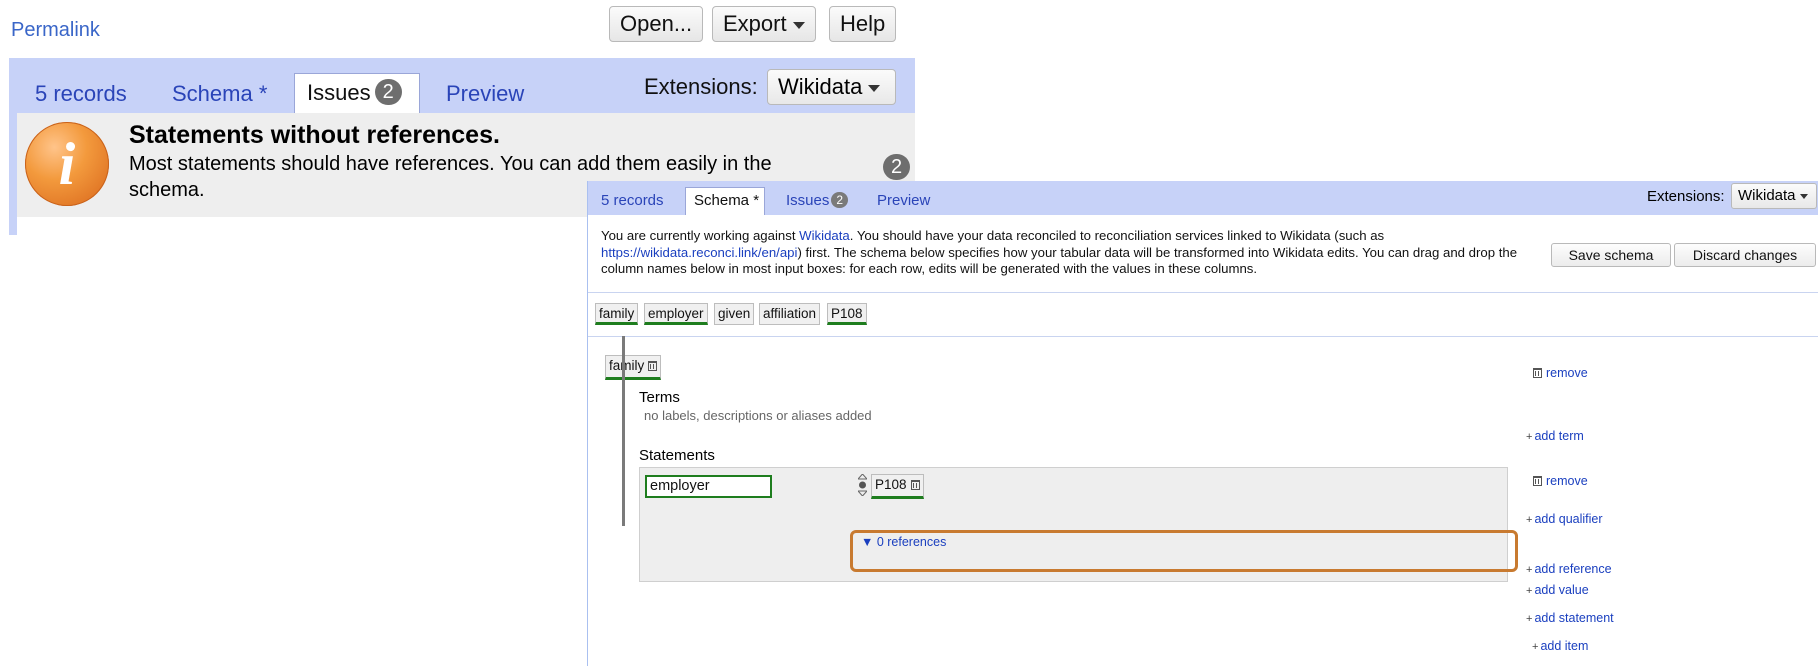  Describe the element at coordinates (1573, 569) in the screenshot. I see `add-reference-label: add reference` at that location.